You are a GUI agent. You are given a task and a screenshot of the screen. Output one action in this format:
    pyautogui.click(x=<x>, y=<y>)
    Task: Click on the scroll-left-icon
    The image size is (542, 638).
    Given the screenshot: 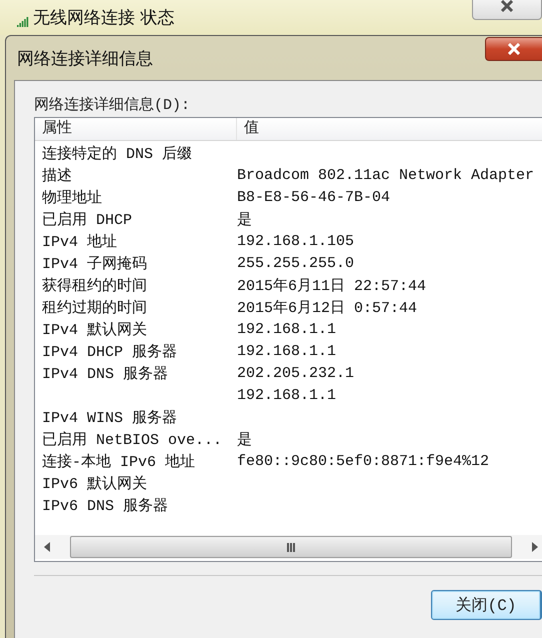 What is the action you would take?
    pyautogui.click(x=47, y=547)
    